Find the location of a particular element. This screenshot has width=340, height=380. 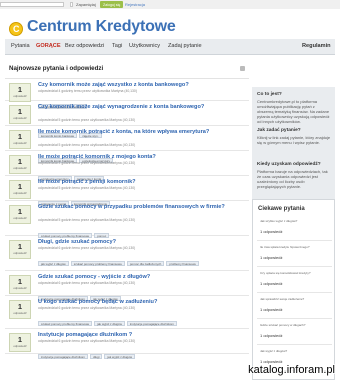

question-title-link: Instytucje pomagające dłużnikom ? is located at coordinates (140, 335).